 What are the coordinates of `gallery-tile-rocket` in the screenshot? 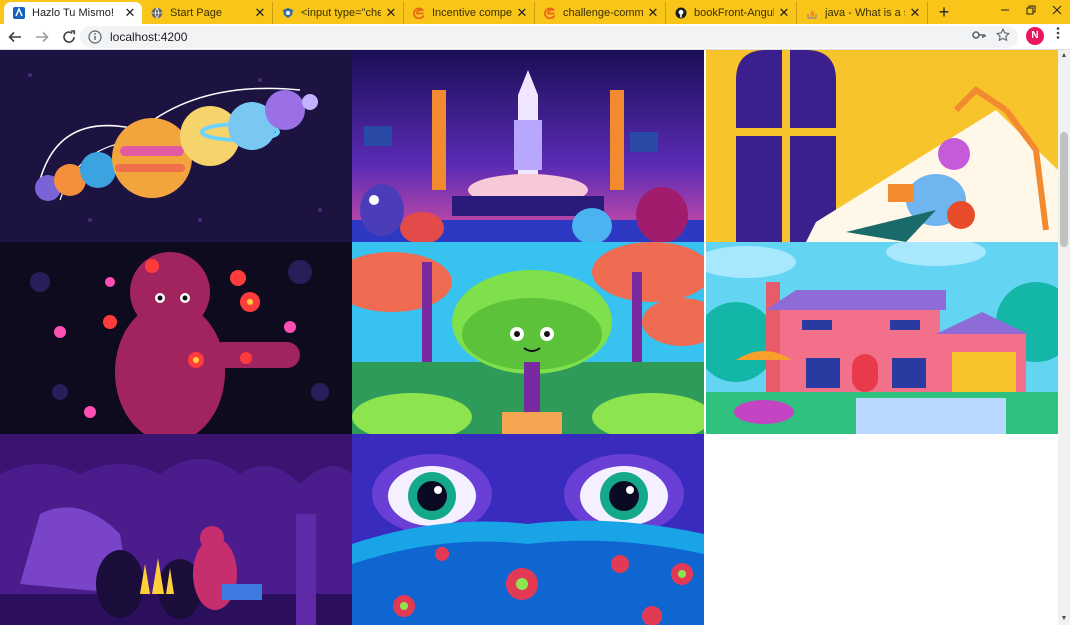 It's located at (528, 146).